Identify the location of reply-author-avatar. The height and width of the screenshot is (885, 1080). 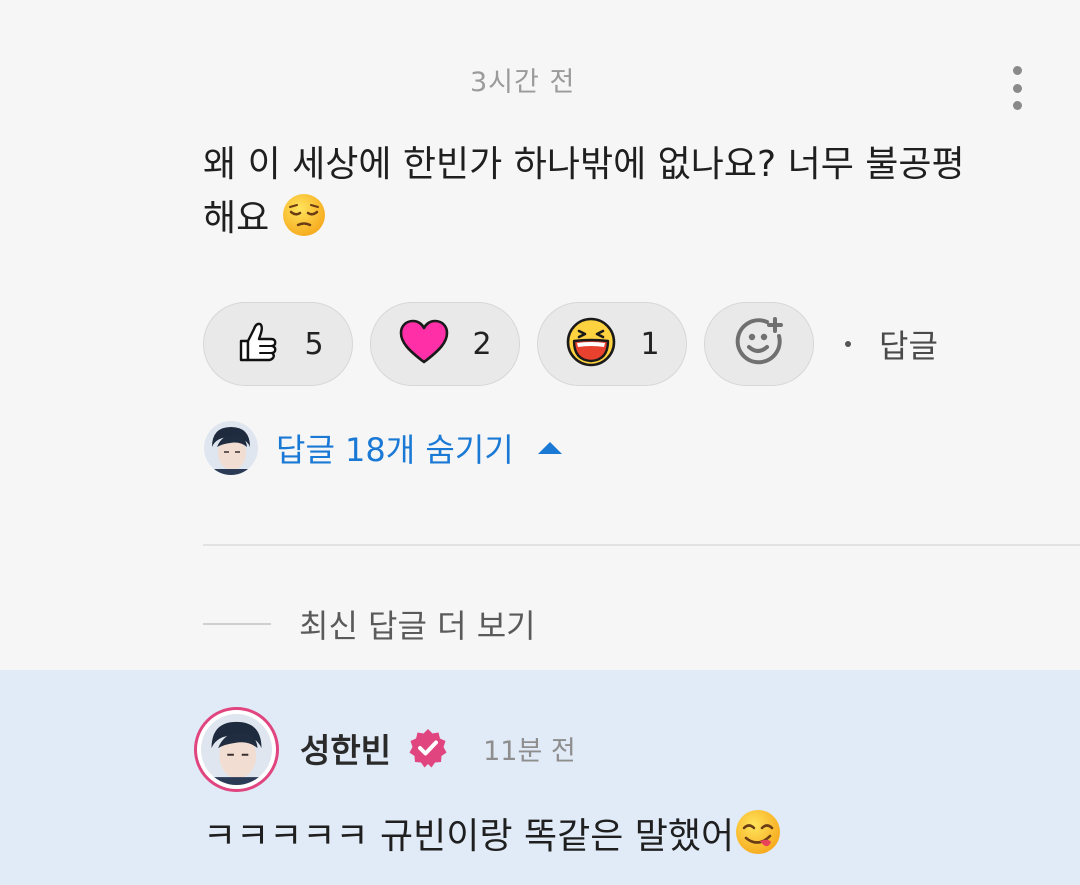
(236, 749).